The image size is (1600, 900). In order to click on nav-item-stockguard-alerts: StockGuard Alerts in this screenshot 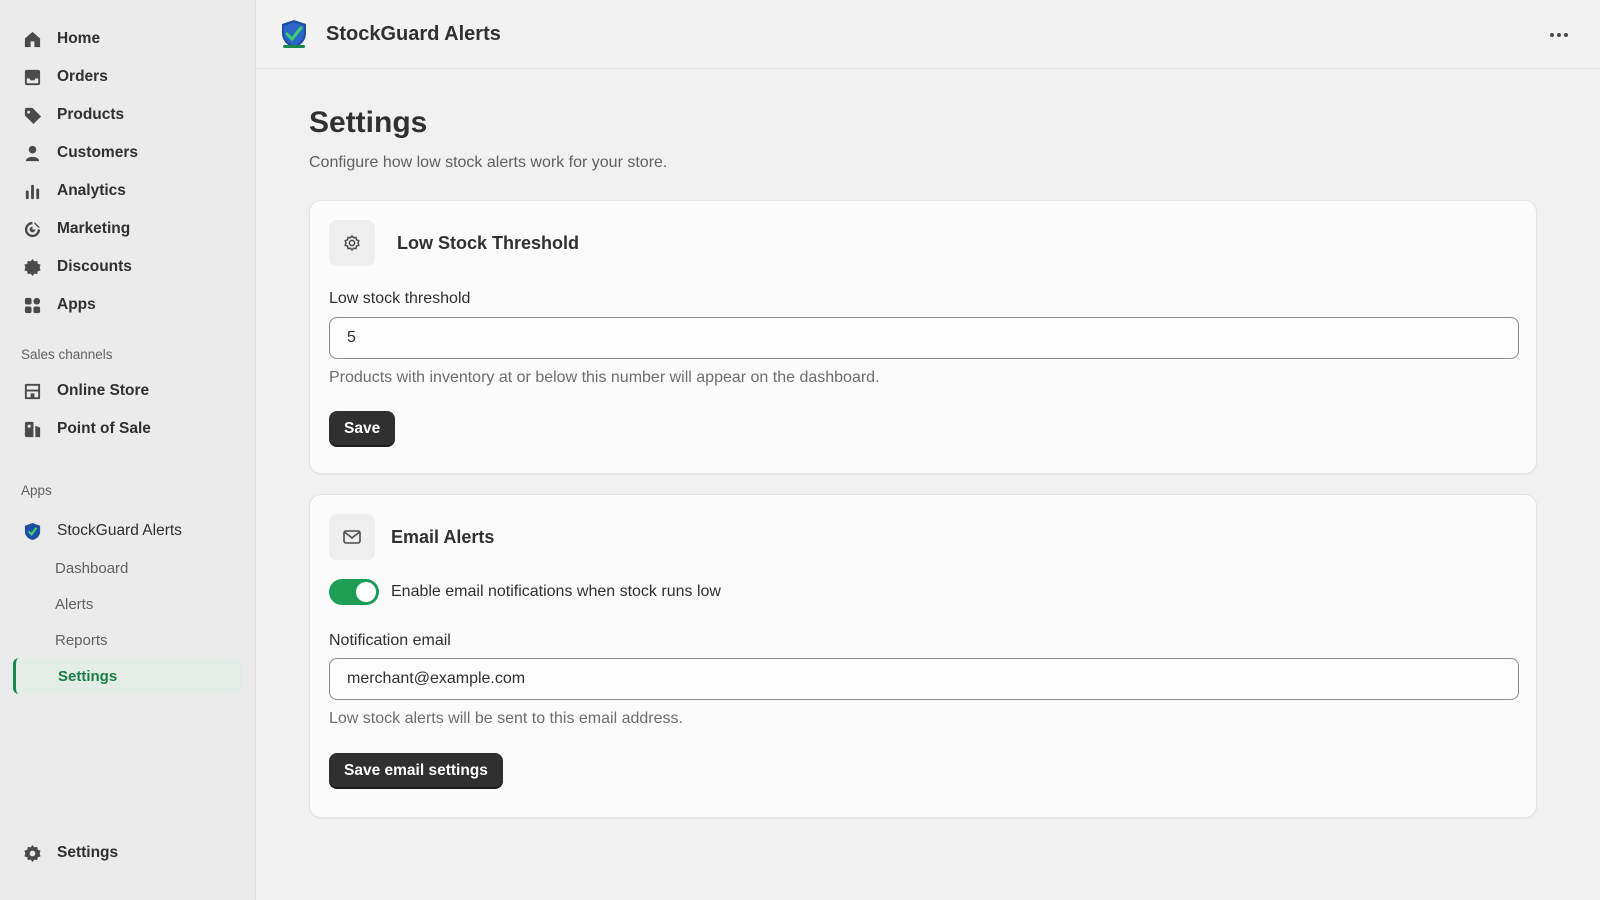, I will do `click(127, 531)`.